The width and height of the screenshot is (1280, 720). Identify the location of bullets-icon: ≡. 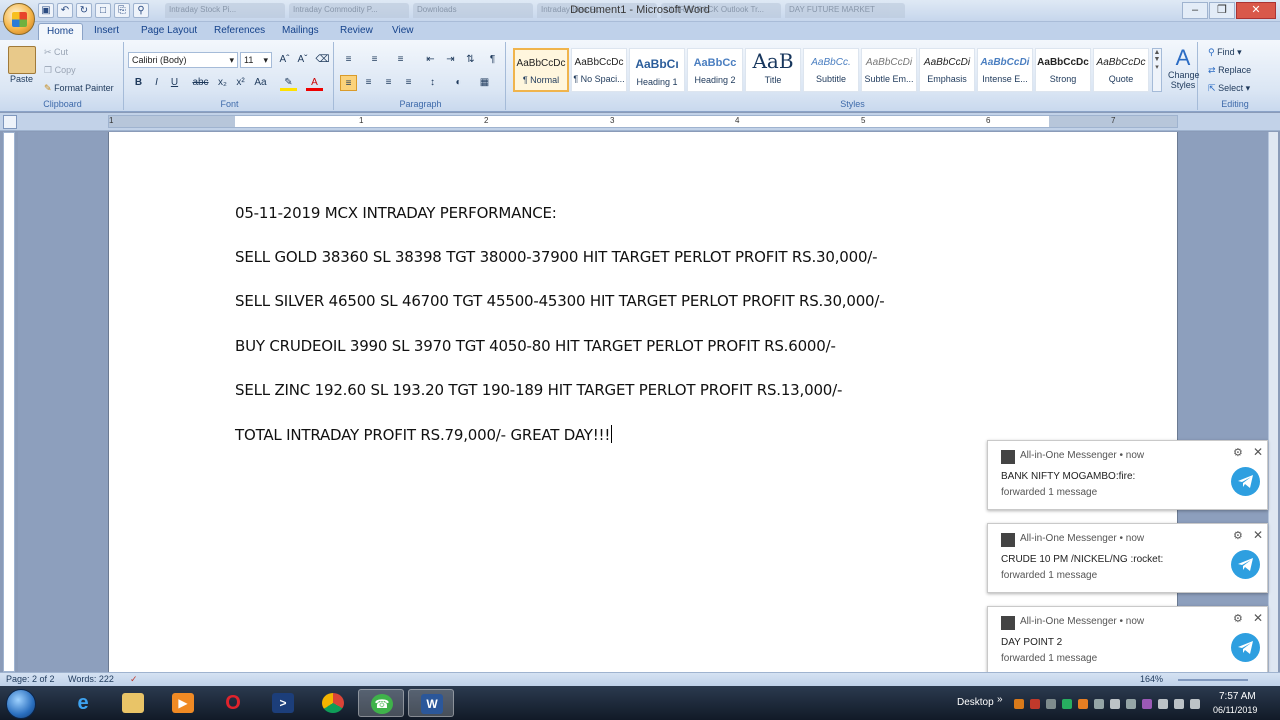
(348, 60).